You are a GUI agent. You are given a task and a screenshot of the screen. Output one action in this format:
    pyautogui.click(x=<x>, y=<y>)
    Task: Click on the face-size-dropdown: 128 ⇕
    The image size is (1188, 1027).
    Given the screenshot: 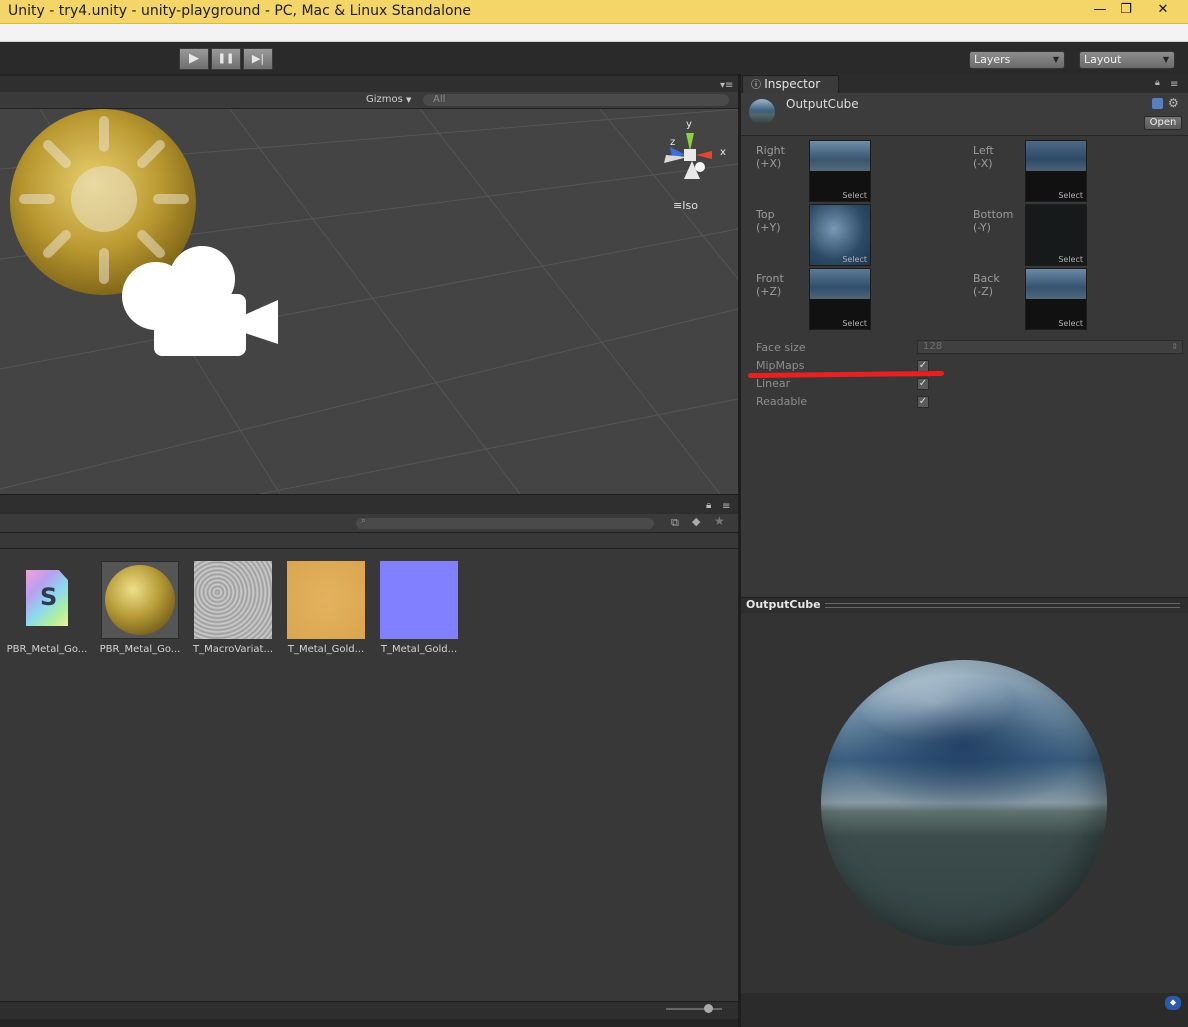 What is the action you would take?
    pyautogui.click(x=1050, y=347)
    